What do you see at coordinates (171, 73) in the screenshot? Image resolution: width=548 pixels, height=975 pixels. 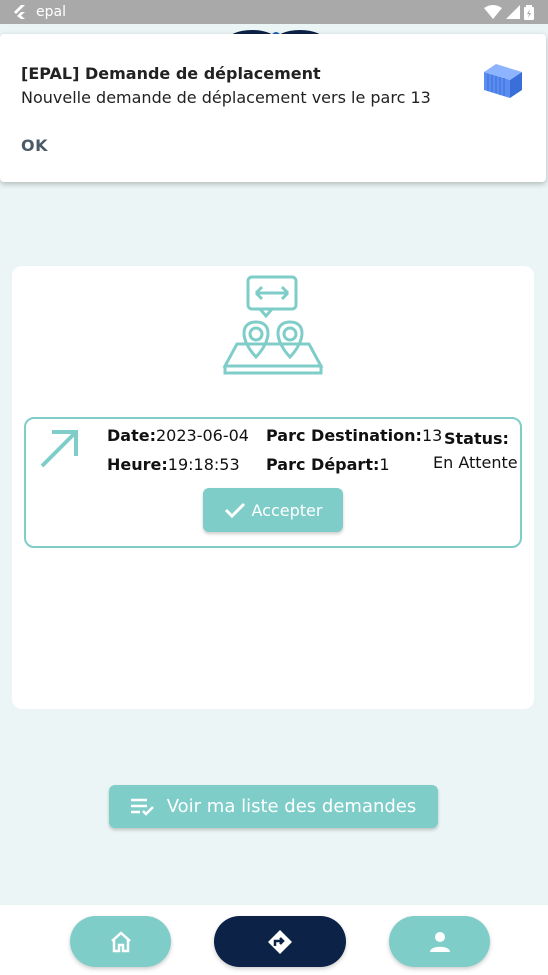 I see `notification-title: [EPAL] Demande de déplacement` at bounding box center [171, 73].